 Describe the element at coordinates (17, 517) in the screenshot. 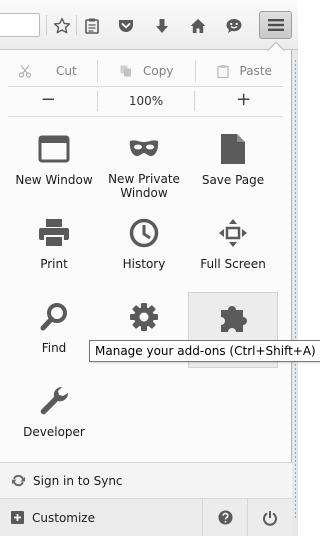

I see `plus-square-icon` at that location.